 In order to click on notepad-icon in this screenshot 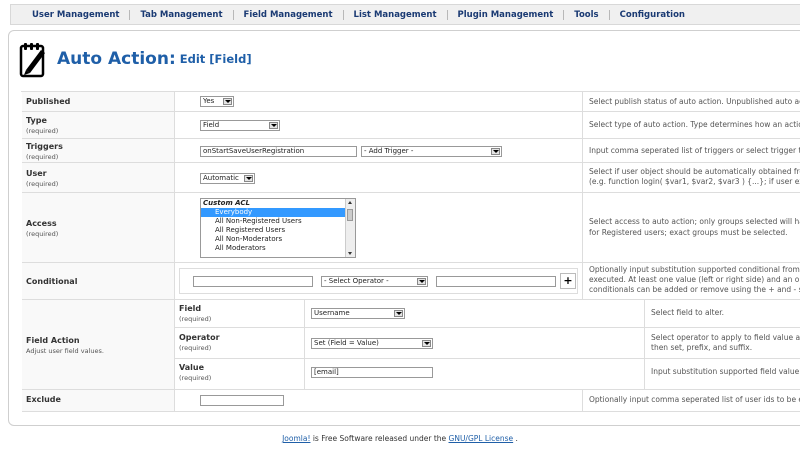, I will do `click(32, 60)`.